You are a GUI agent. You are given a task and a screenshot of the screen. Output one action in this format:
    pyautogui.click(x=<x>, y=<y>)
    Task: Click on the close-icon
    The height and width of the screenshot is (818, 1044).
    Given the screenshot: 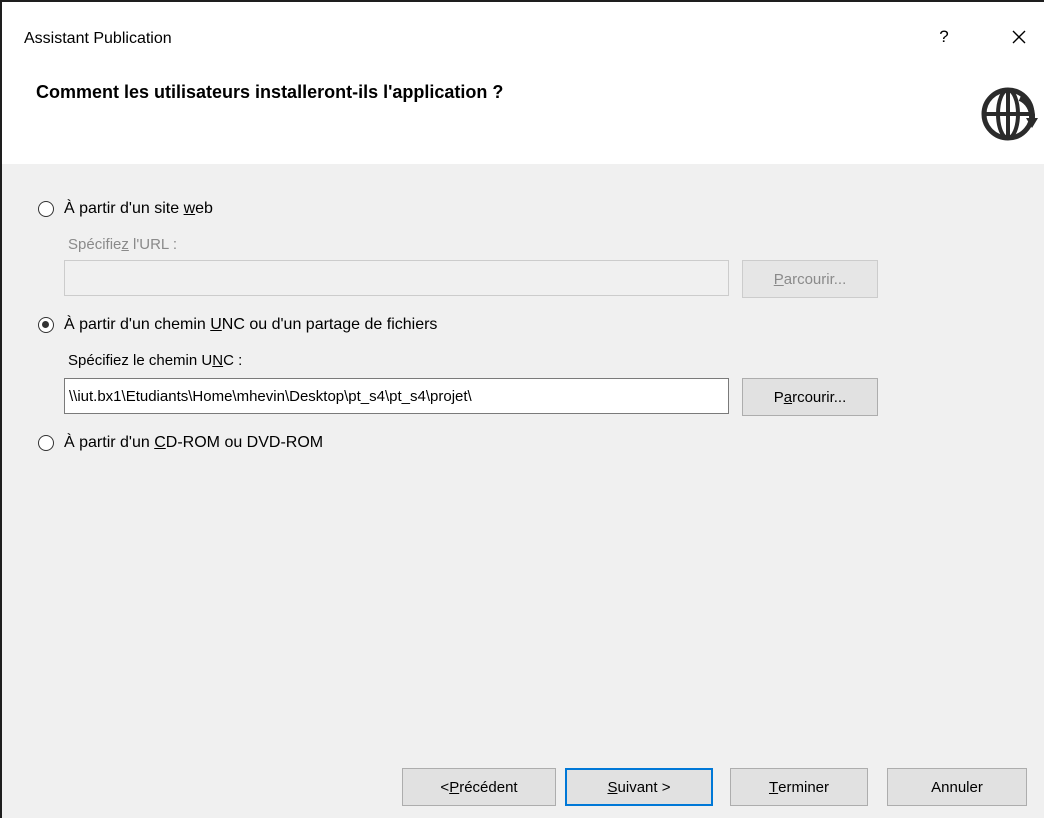 What is the action you would take?
    pyautogui.click(x=1019, y=37)
    